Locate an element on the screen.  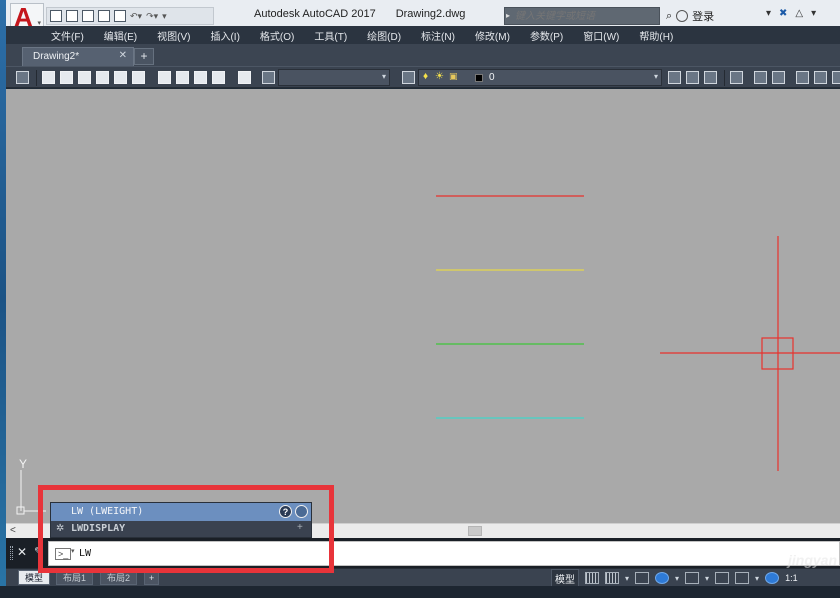
signin-area: ⌕ 登录 is located at coordinates (690, 16).